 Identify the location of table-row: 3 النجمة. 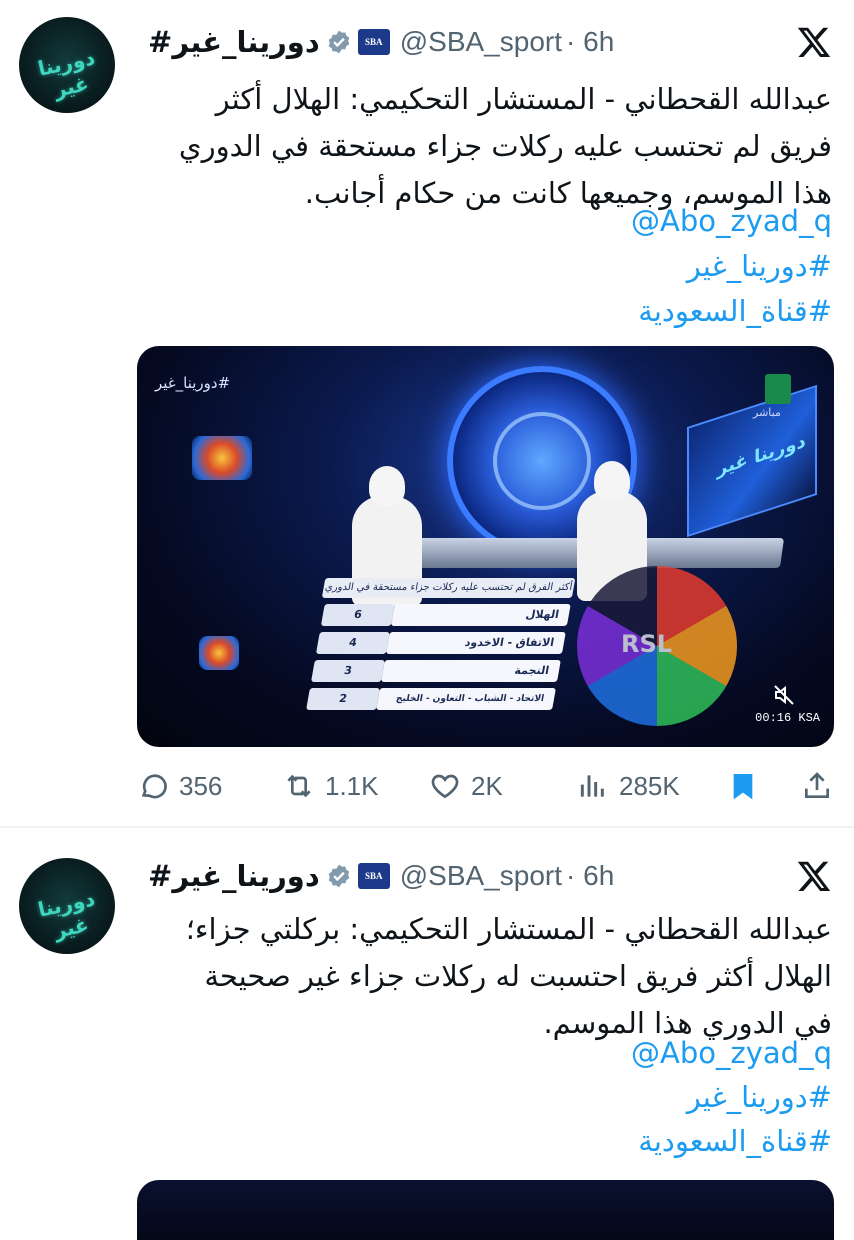
(434, 671).